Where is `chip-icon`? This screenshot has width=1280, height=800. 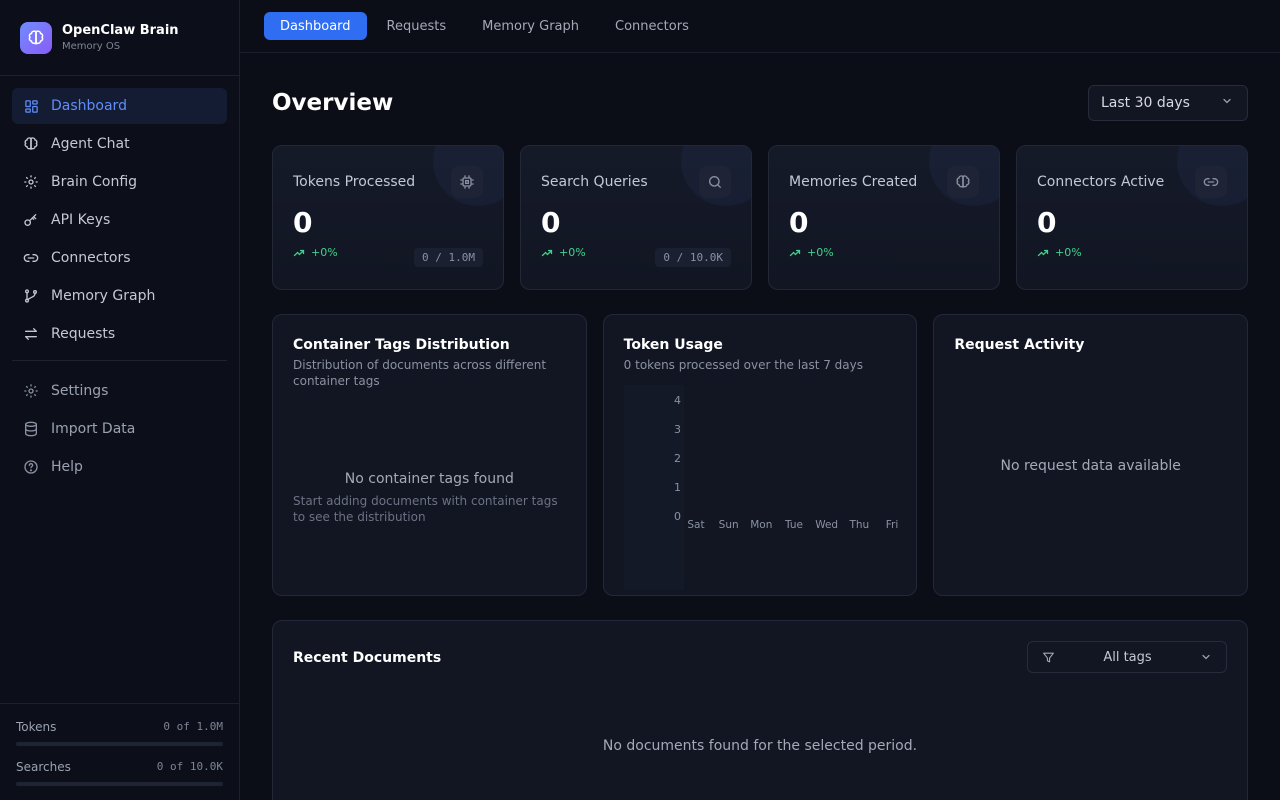 chip-icon is located at coordinates (467, 182).